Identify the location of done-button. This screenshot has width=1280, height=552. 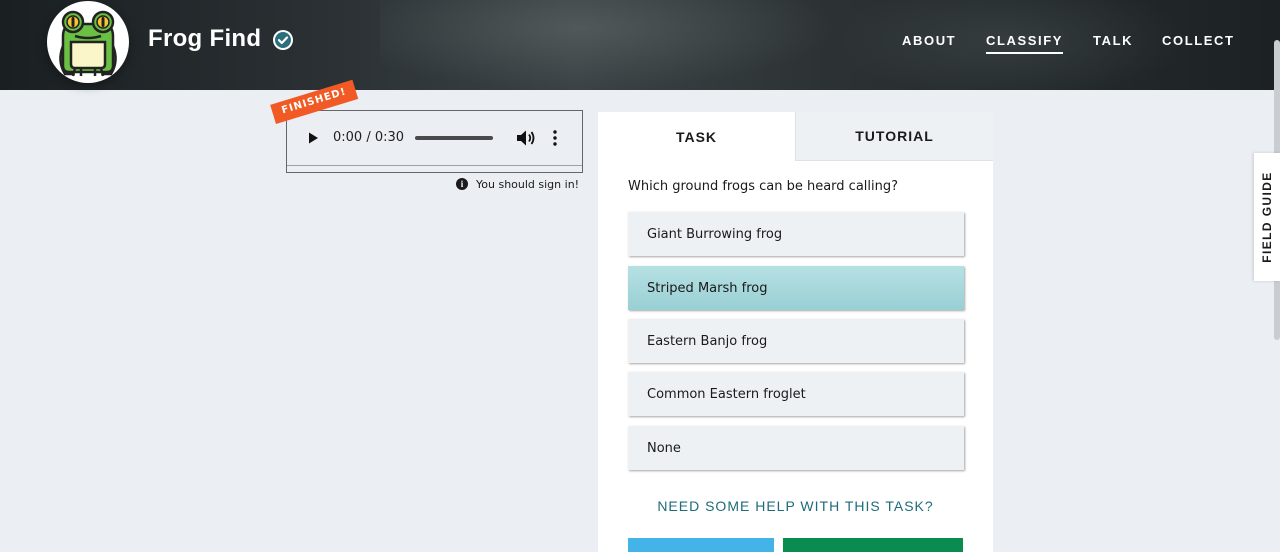
(873, 545).